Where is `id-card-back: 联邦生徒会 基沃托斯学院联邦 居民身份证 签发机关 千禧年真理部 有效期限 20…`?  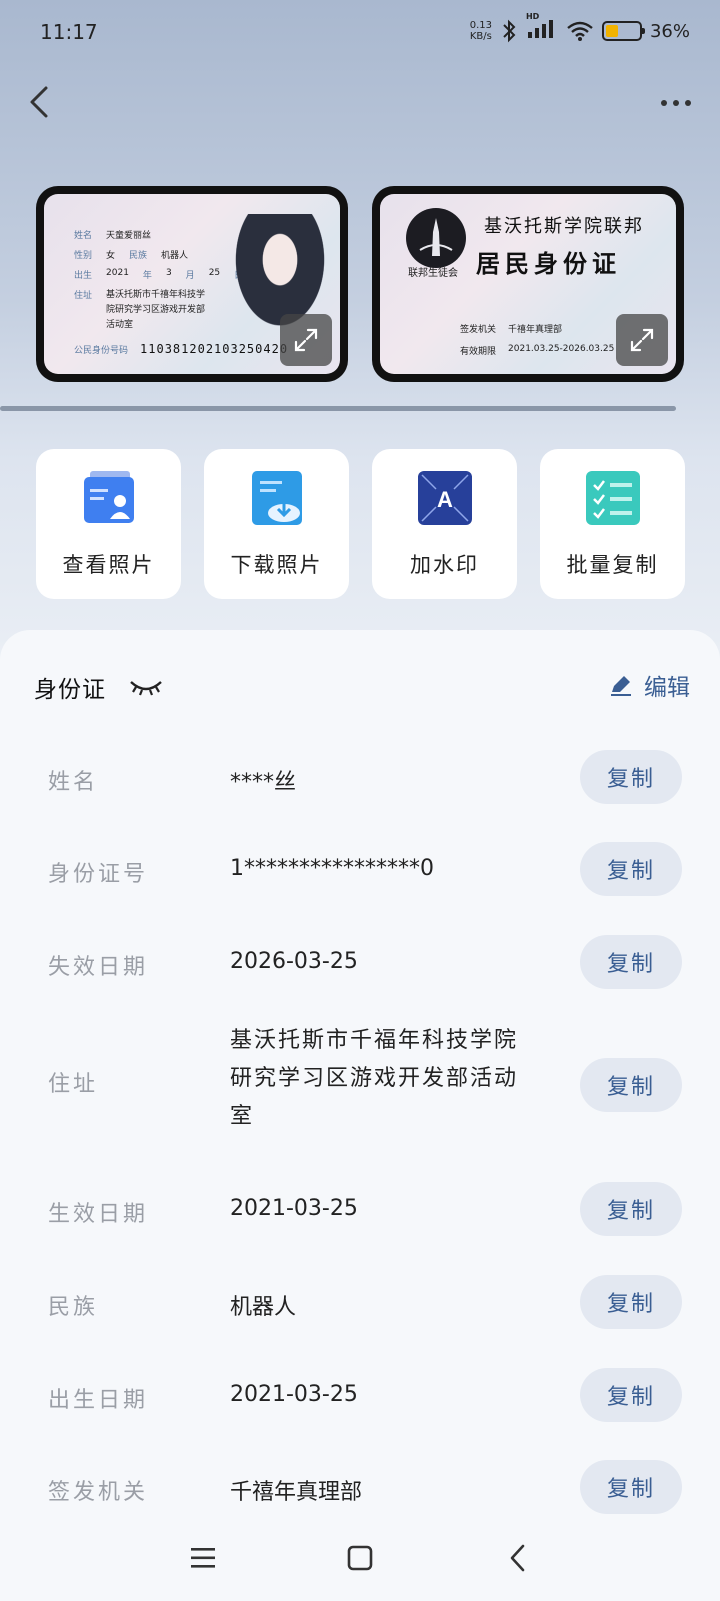
id-card-back: 联邦生徒会 基沃托斯学院联邦 居民身份证 签发机关 千禧年真理部 有效期限 20… is located at coordinates (528, 284).